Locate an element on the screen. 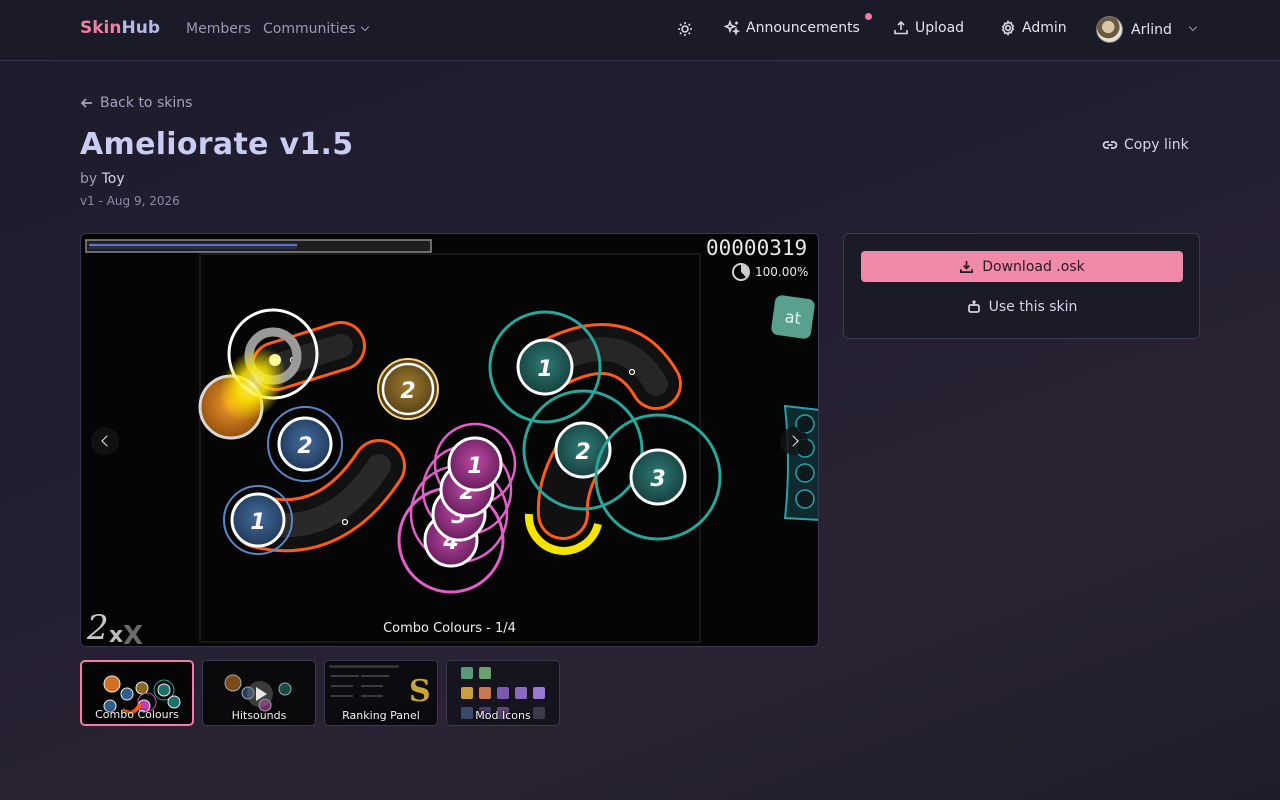 The width and height of the screenshot is (1280, 800). chevron-right-icon is located at coordinates (792, 441).